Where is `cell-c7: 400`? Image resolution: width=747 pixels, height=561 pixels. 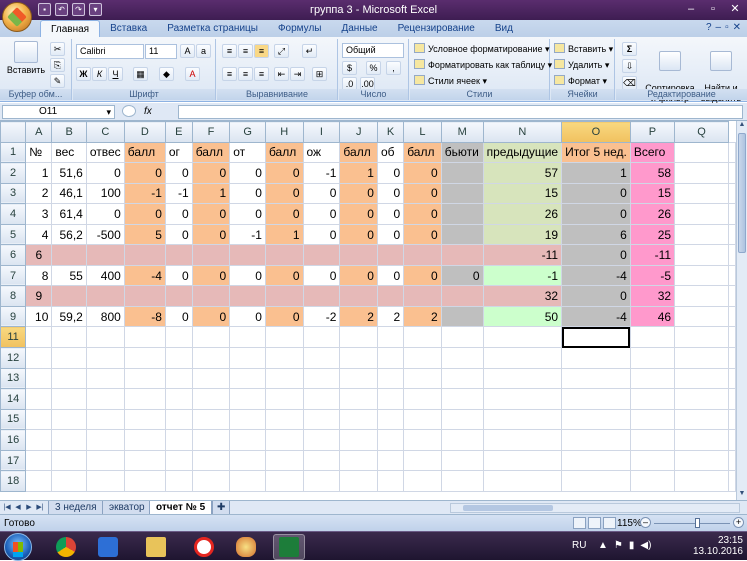
cell-c7: 400 is located at coordinates (105, 275).